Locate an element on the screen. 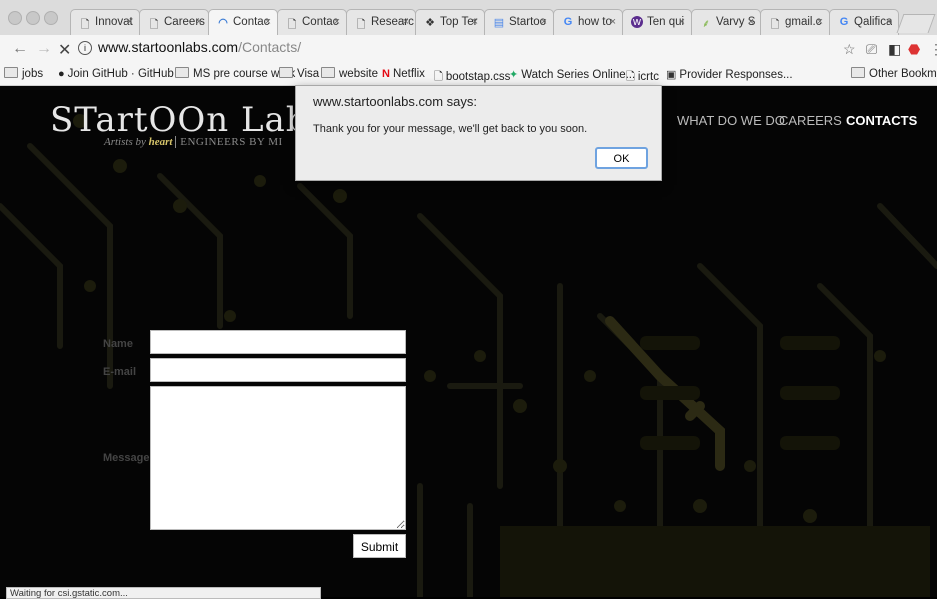  email-label: E-mail is located at coordinates (120, 372).